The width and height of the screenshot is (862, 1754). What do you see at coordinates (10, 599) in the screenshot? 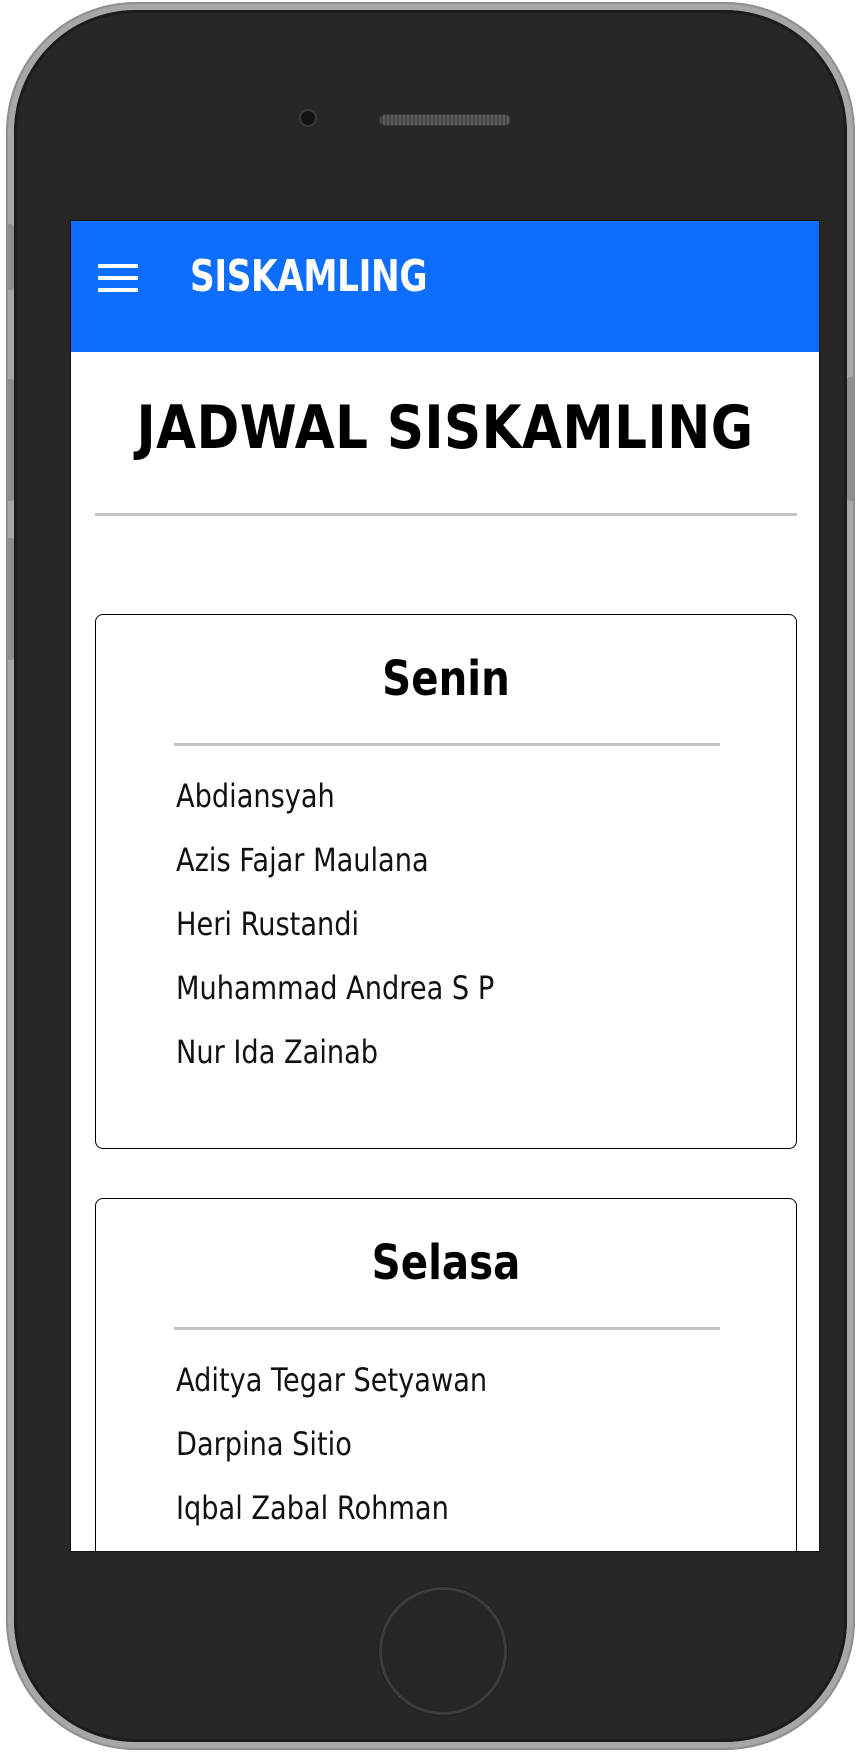
I see `phone-volume-down-button` at bounding box center [10, 599].